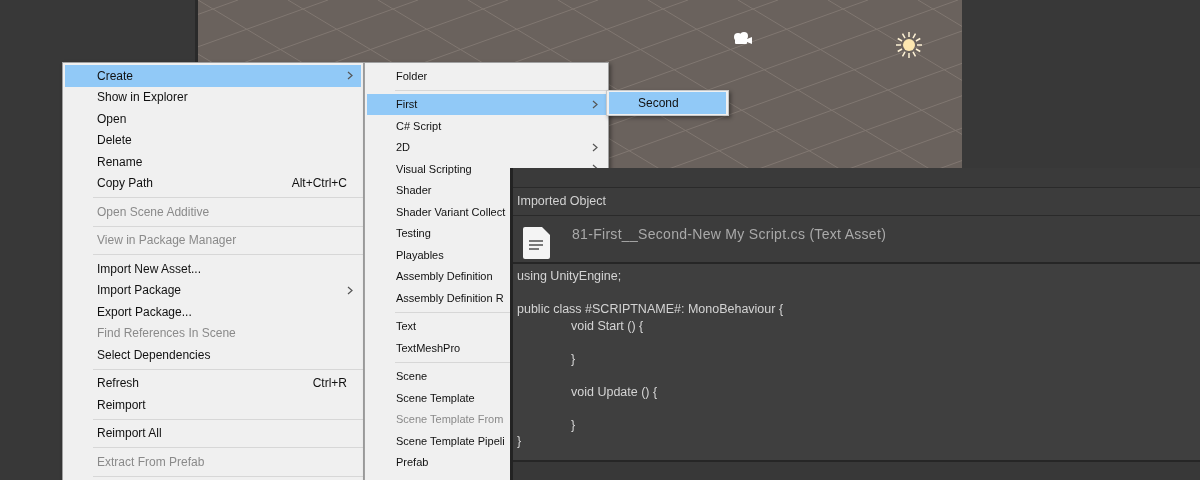 The image size is (1200, 480). Describe the element at coordinates (561, 202) in the screenshot. I see `inspector-header: Imported Object` at that location.